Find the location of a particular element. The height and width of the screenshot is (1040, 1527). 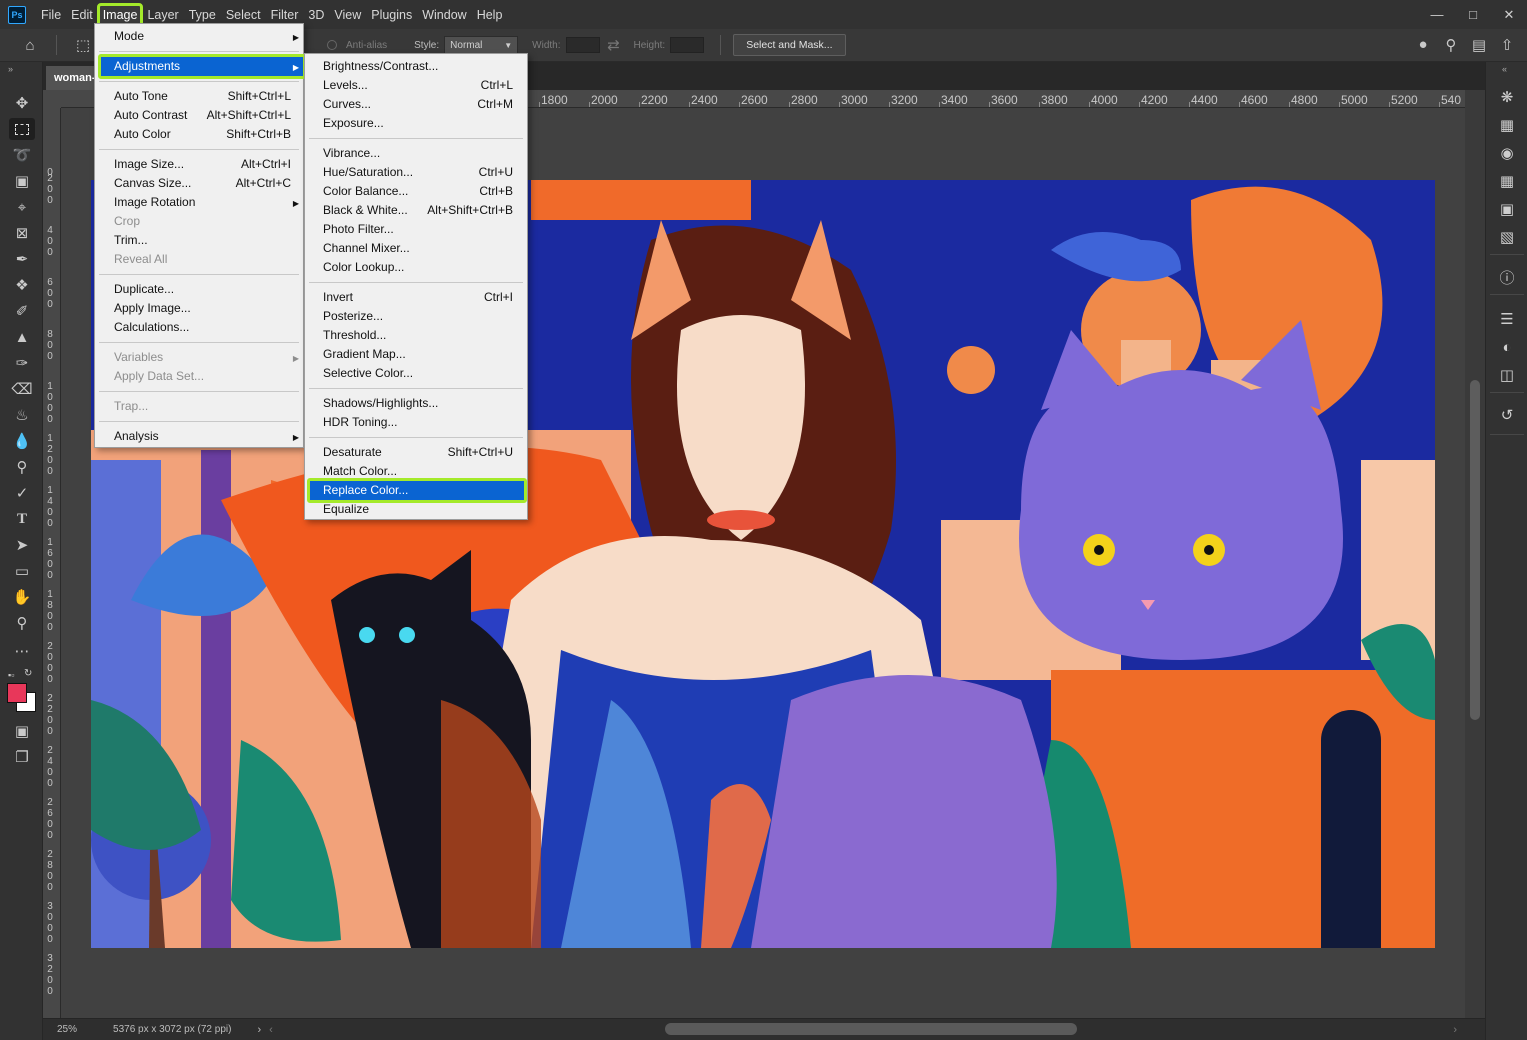

brush-tool-icon: ✐ is located at coordinates (22, 311).